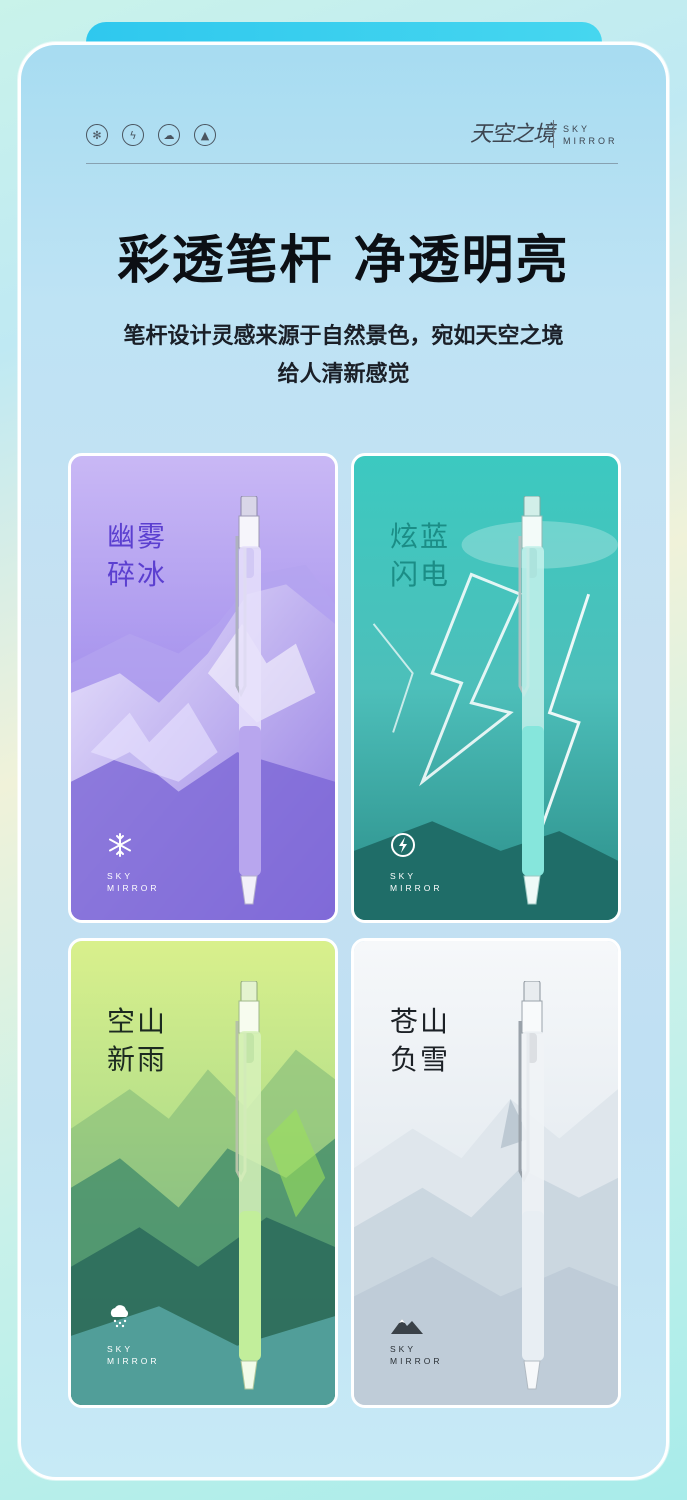 This screenshot has height=1500, width=687. What do you see at coordinates (137, 574) in the screenshot?
I see `card-title-line2: 碎冰` at bounding box center [137, 574].